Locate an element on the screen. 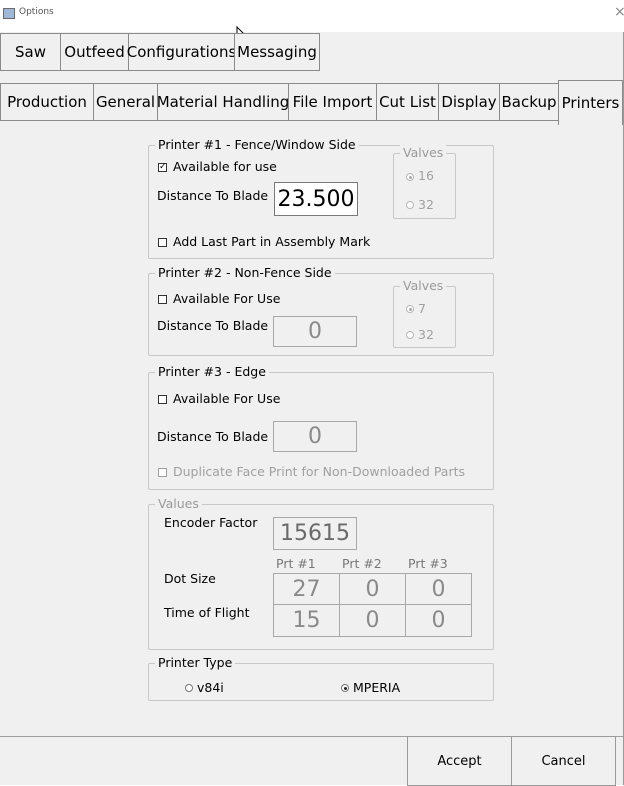 This screenshot has height=786, width=624. col-header-prt2: Prt #2 is located at coordinates (362, 563).